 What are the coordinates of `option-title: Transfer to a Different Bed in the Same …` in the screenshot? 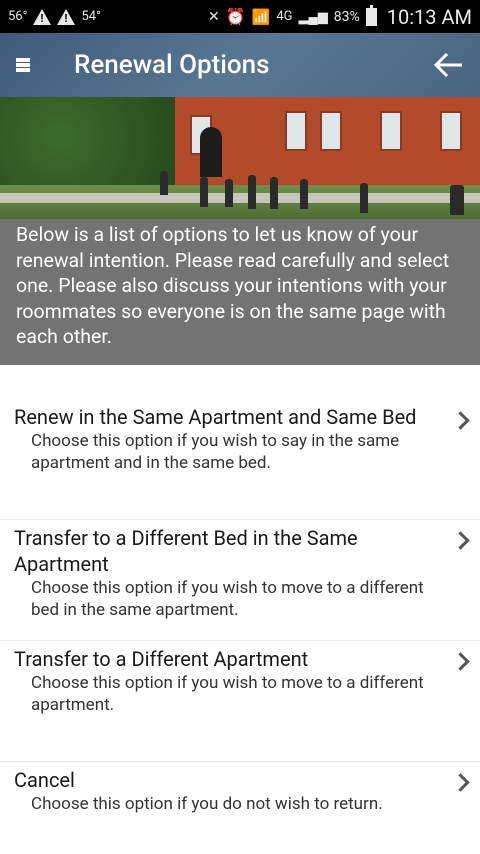 It's located at (186, 551).